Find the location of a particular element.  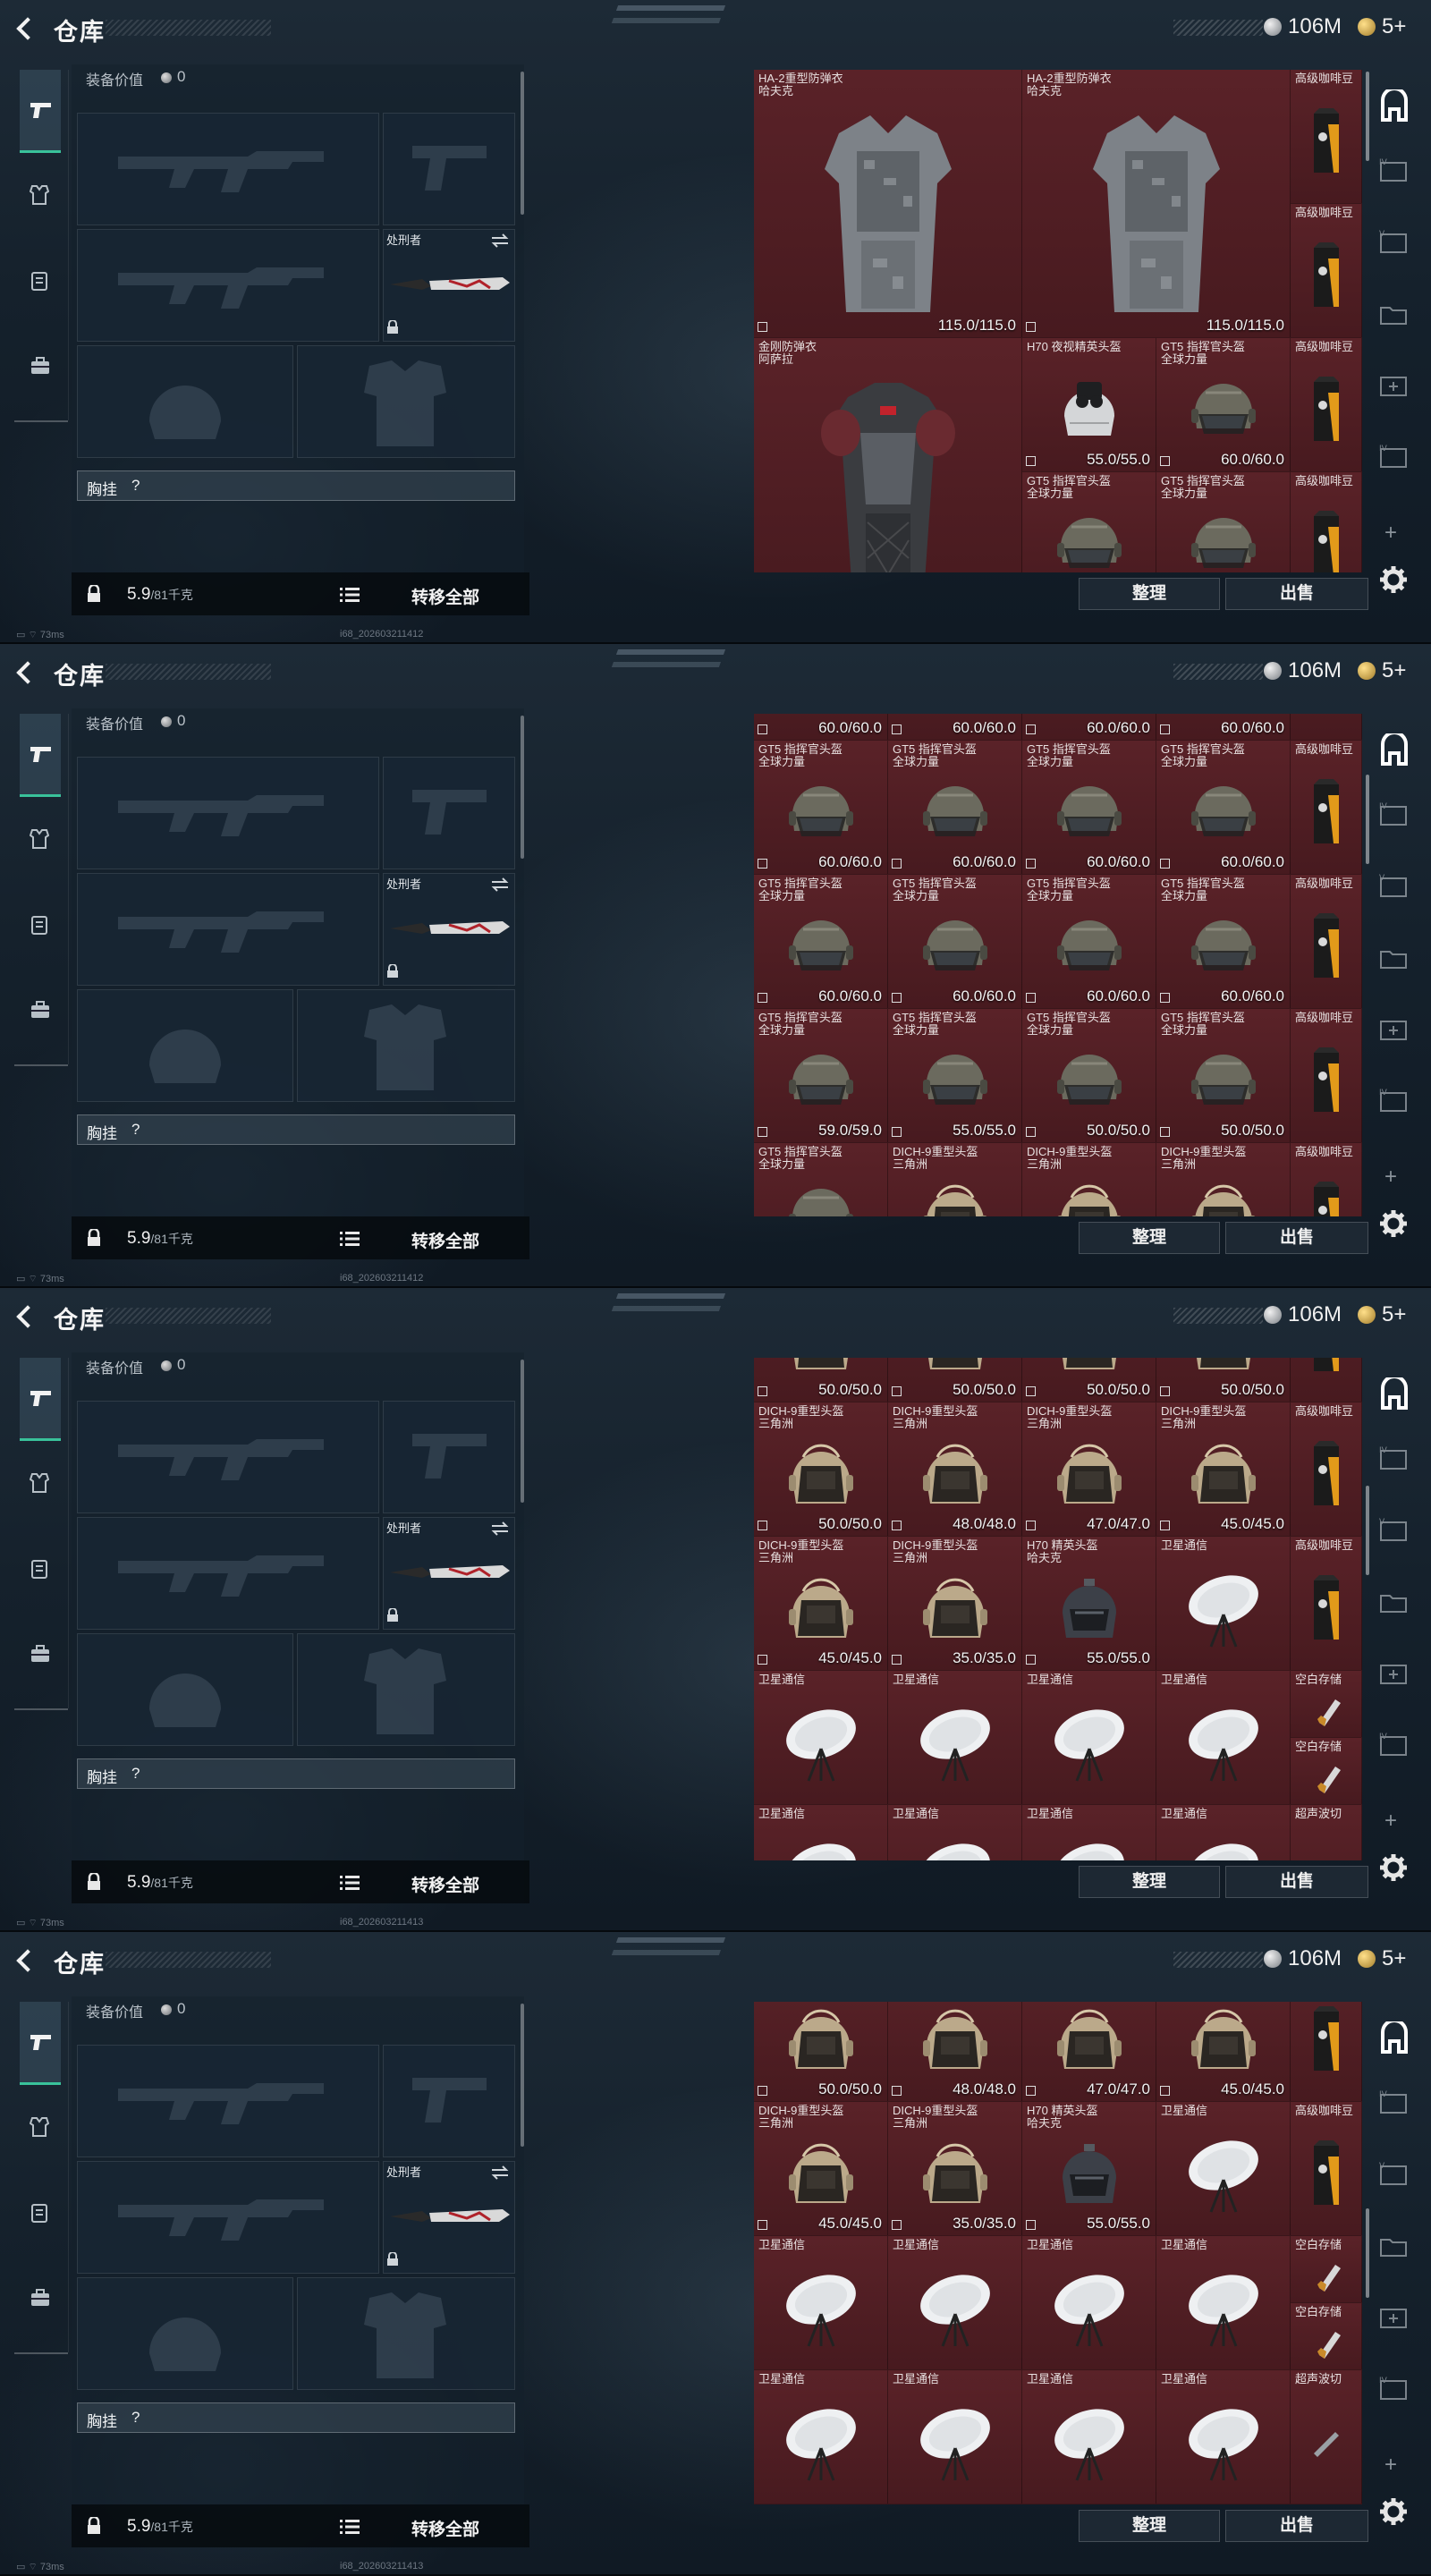

lock-icon is located at coordinates (94, 1238).